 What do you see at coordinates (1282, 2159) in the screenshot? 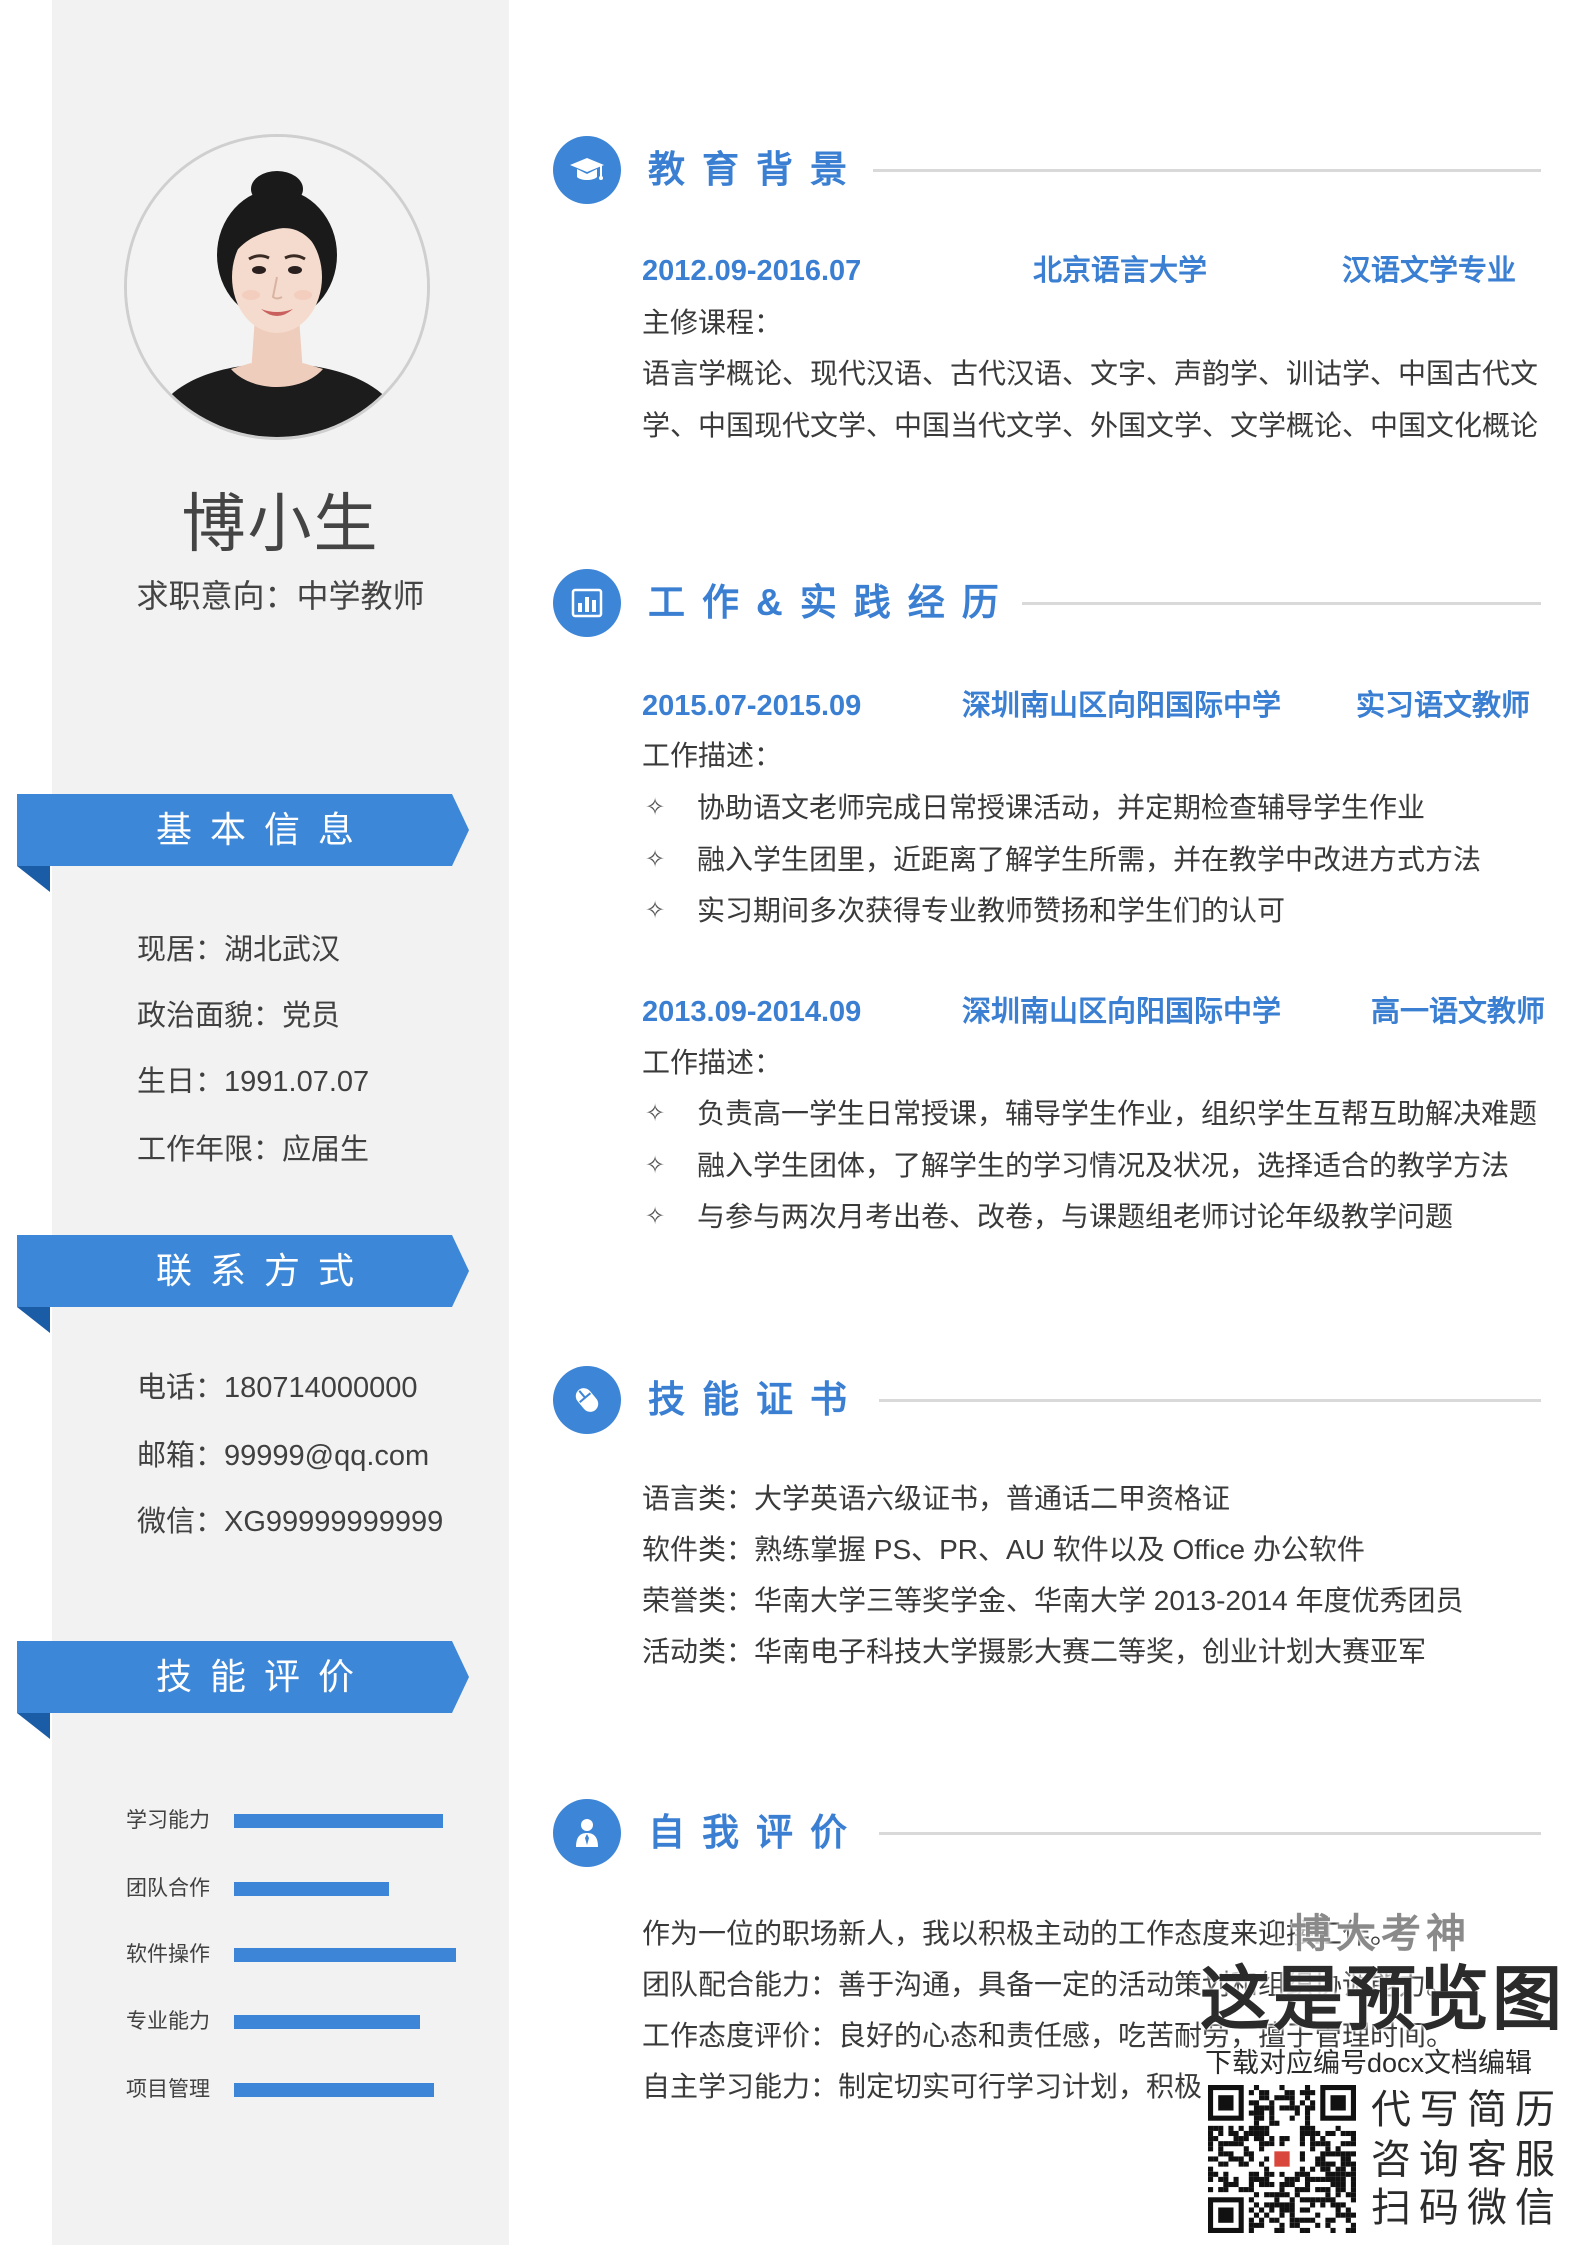
I see `qr-code` at bounding box center [1282, 2159].